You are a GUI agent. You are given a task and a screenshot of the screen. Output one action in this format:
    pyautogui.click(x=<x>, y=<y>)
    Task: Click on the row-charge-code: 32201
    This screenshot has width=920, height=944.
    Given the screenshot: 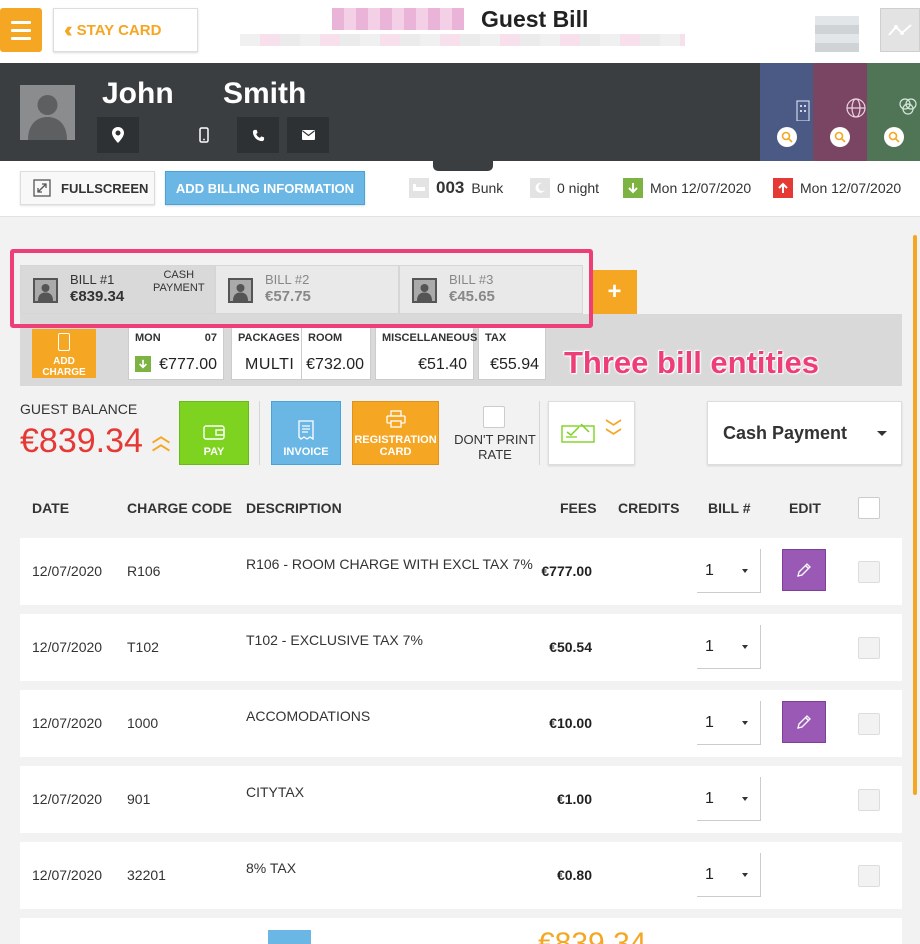 What is the action you would take?
    pyautogui.click(x=146, y=875)
    